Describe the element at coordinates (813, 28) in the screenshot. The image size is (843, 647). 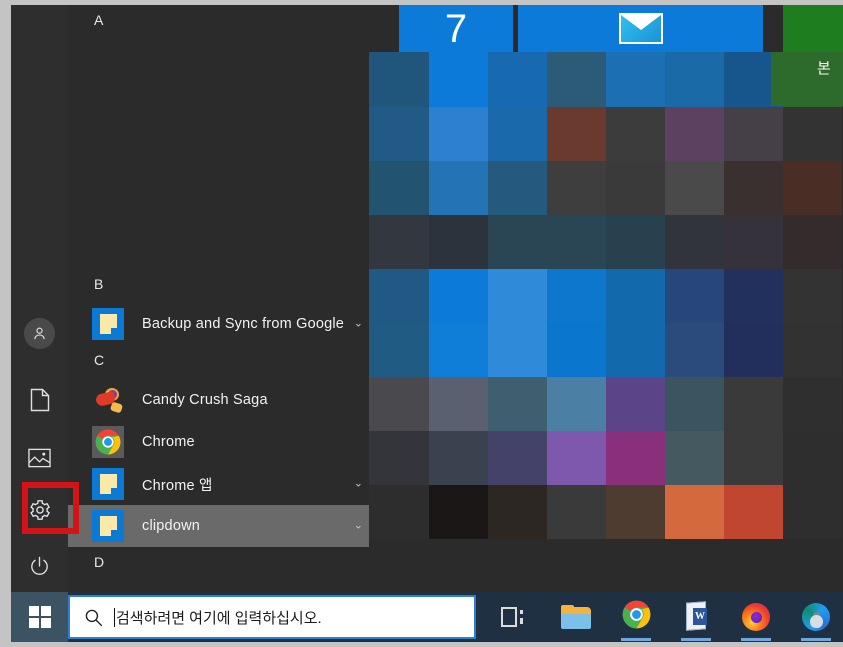
I see `office-tile-top` at that location.